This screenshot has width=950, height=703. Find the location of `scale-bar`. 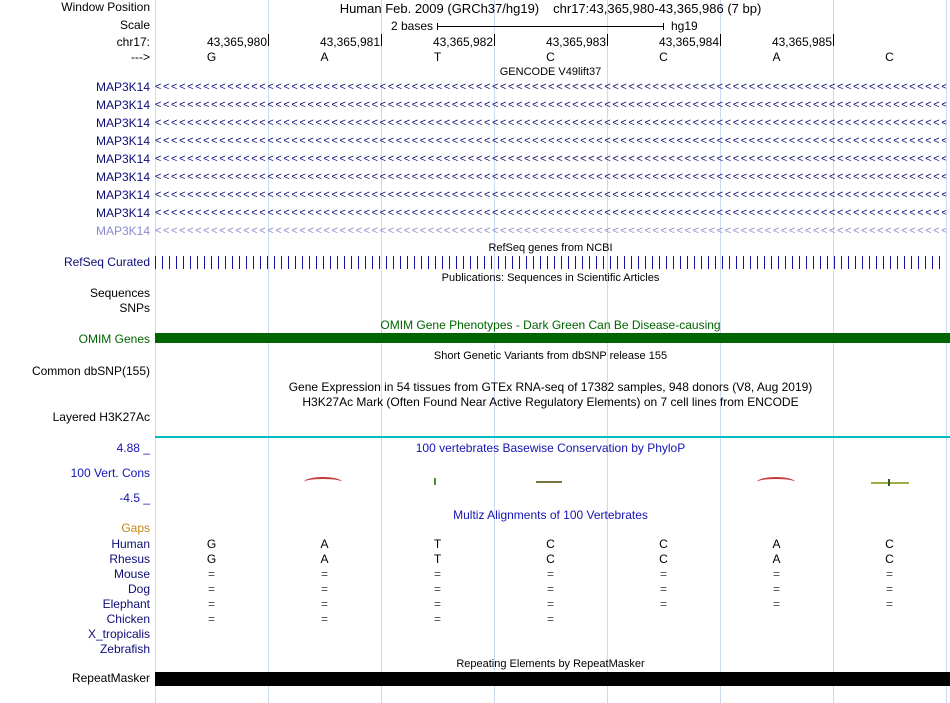

scale-bar is located at coordinates (550, 26).